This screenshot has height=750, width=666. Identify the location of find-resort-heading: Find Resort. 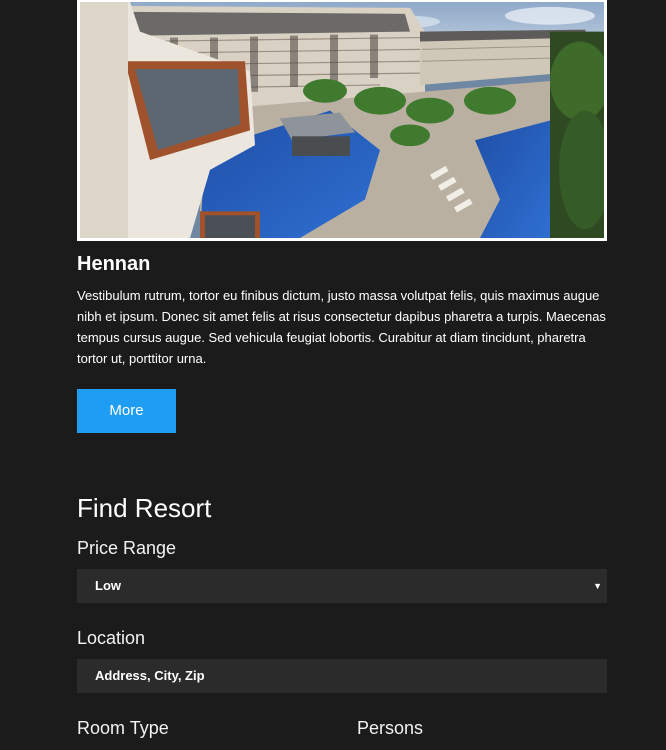
(144, 508).